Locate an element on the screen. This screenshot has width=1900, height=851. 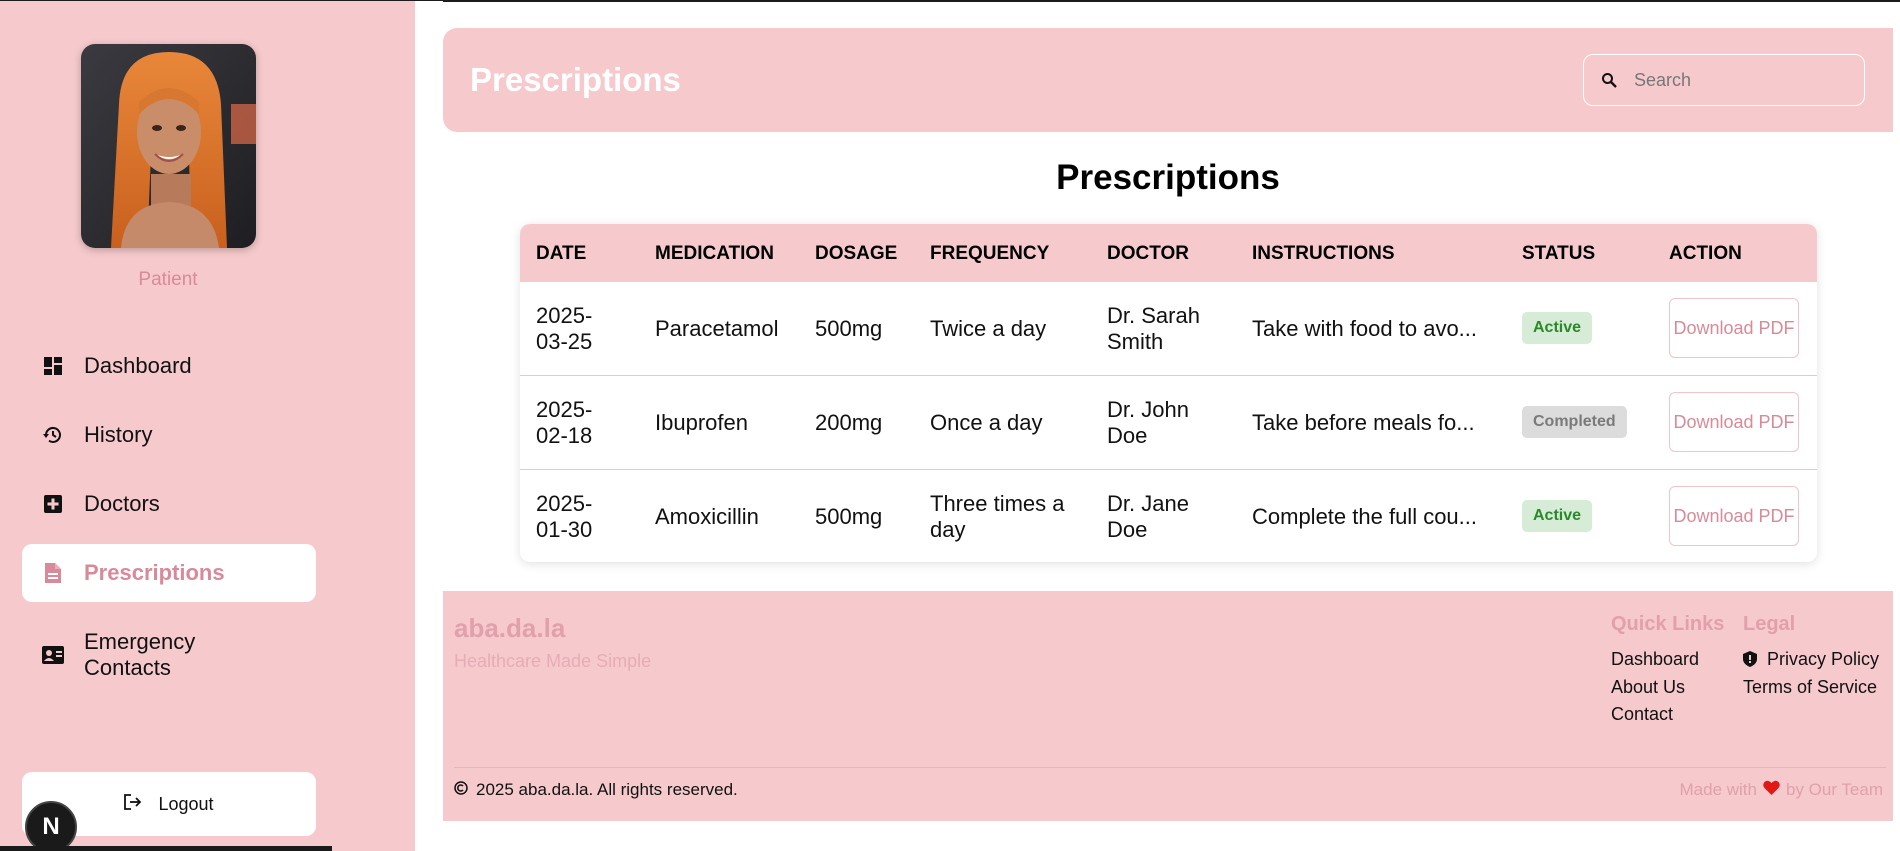
cell-doctor: Dr. John Doe is located at coordinates (1148, 422).